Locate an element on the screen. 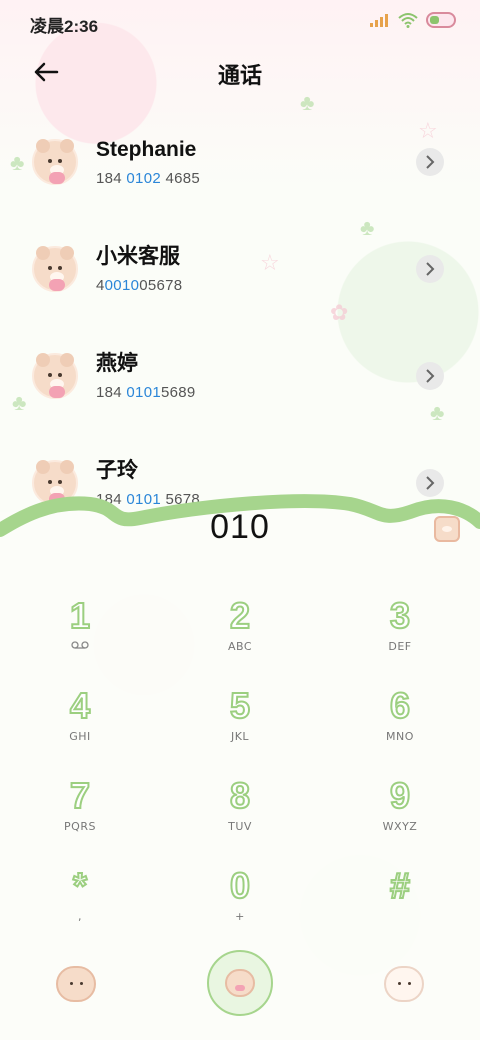 This screenshot has width=480, height=1040. dialer-bottom-bar is located at coordinates (240, 988).